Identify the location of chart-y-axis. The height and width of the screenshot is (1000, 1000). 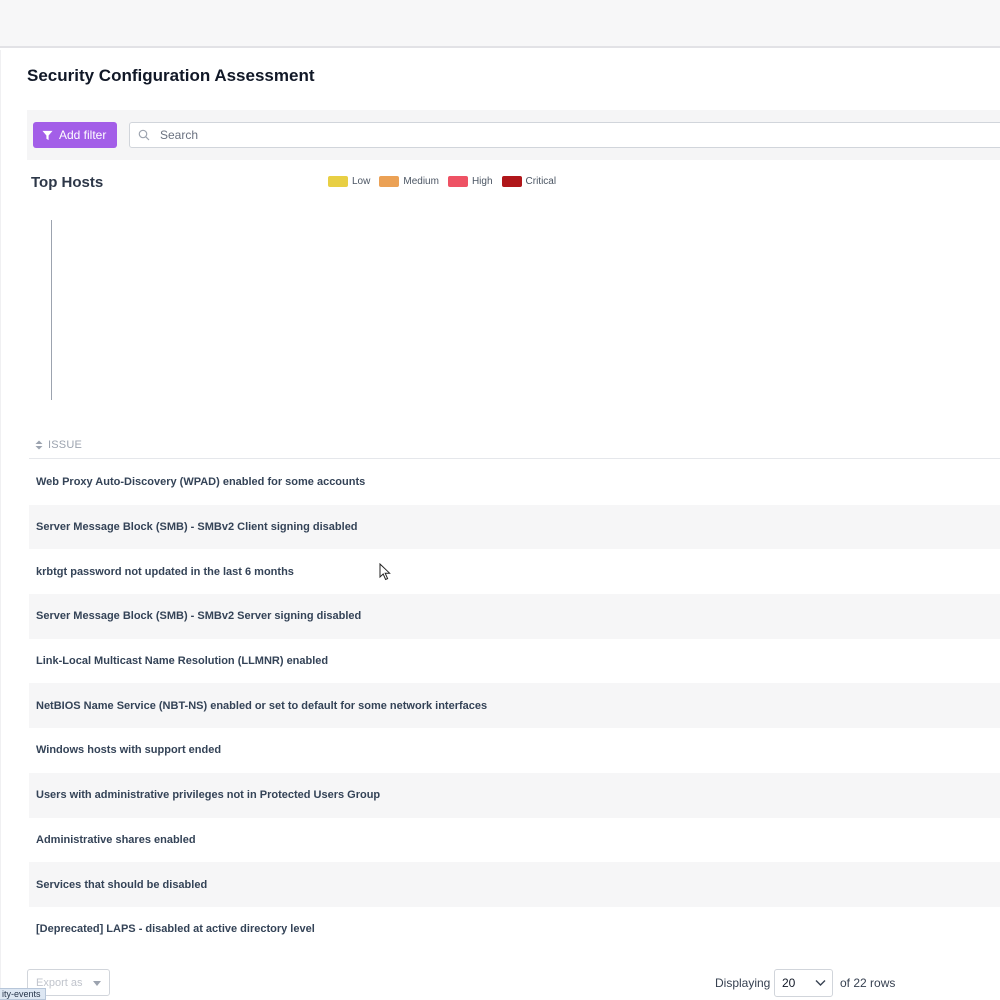
(51, 310).